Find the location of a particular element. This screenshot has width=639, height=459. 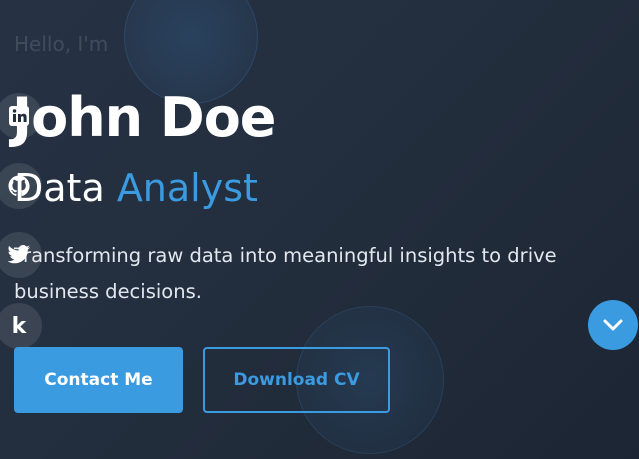

kaggle-icon: k is located at coordinates (19, 326).